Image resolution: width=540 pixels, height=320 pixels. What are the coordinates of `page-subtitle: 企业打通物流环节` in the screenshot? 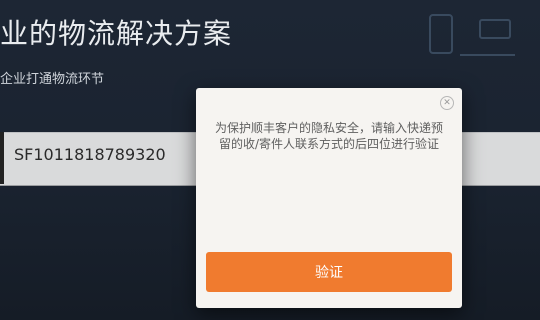 It's located at (52, 79).